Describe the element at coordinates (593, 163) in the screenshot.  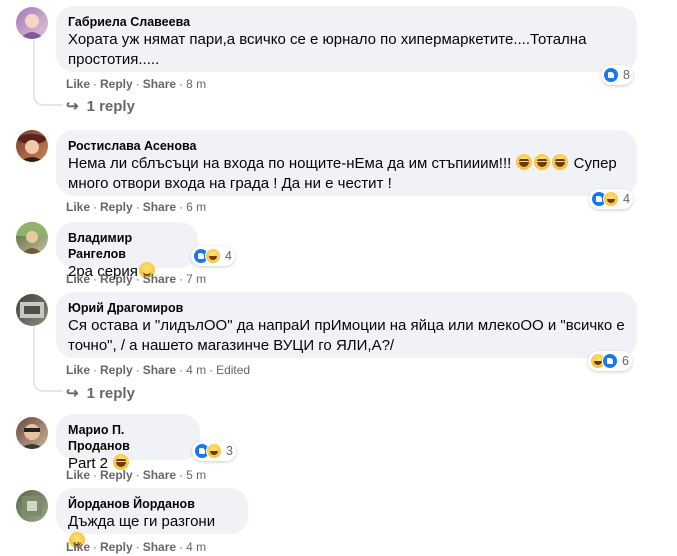
I see `comment-text-part: Супер` at that location.